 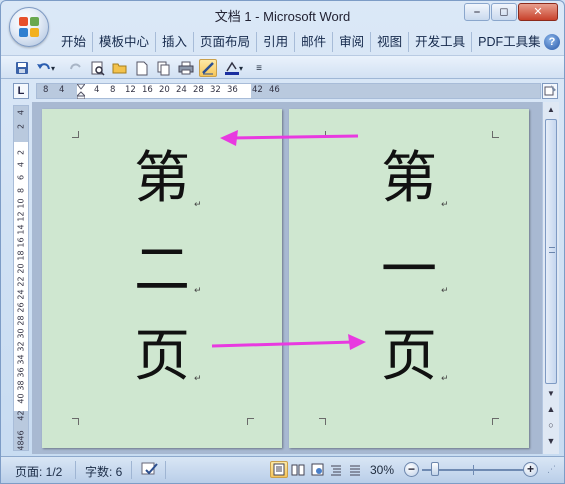 I want to click on tab-references: 引用, so click(x=276, y=42).